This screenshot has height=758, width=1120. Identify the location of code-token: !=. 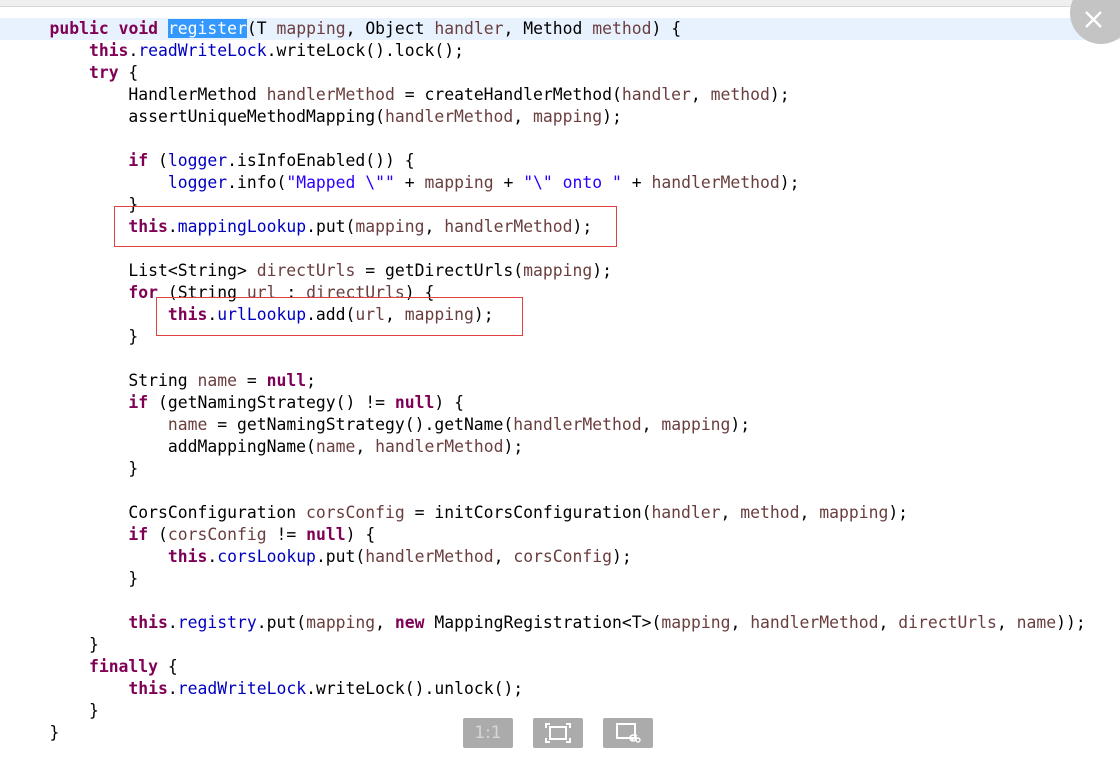
(286, 534).